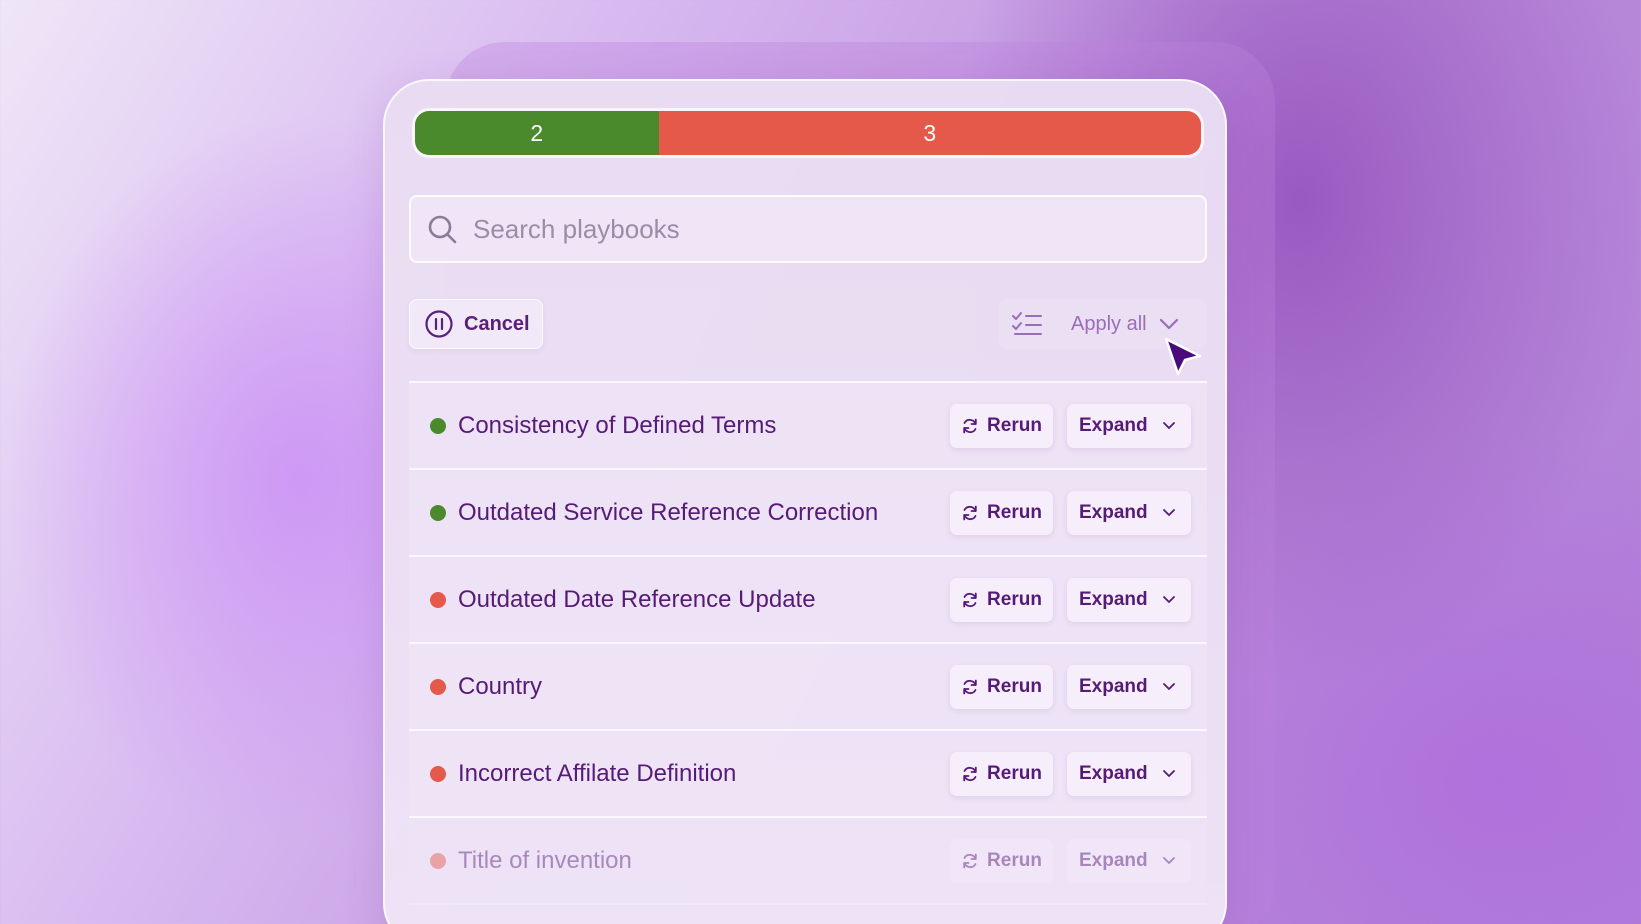  Describe the element at coordinates (497, 323) in the screenshot. I see `cancel-label: Cancel` at that location.